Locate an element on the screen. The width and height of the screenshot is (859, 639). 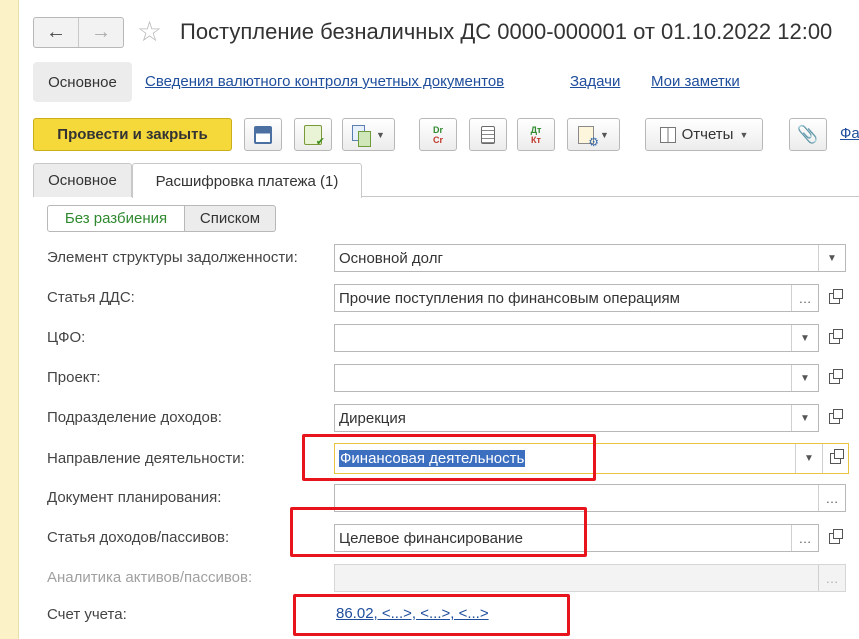
arrow-right-icon: → is located at coordinates (100, 32).